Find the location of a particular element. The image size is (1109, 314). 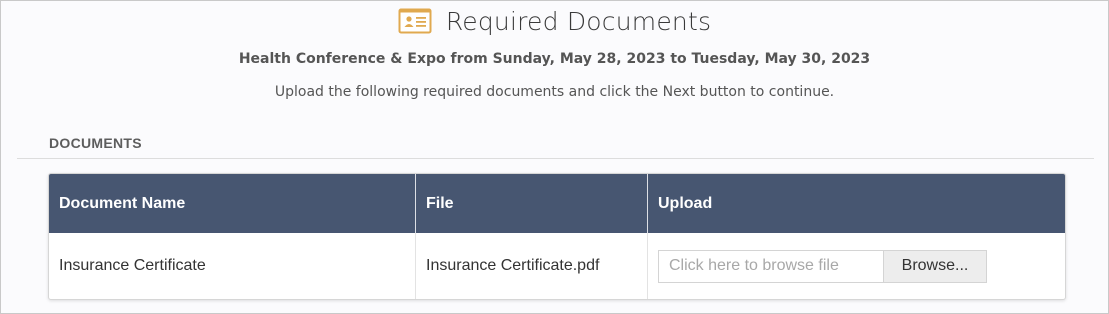

file-name-cell: Insurance Certificate.pdf is located at coordinates (532, 266).